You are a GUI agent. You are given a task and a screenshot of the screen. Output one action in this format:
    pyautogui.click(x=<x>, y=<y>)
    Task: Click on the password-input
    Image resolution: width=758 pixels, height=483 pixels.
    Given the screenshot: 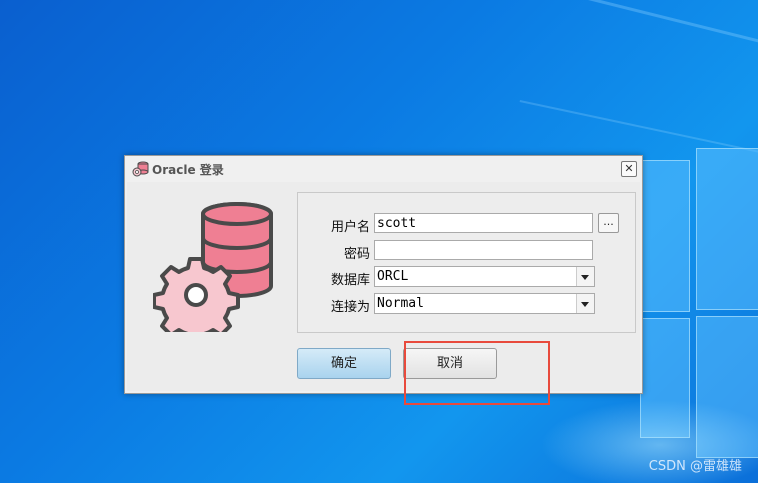 What is the action you would take?
    pyautogui.click(x=483, y=250)
    